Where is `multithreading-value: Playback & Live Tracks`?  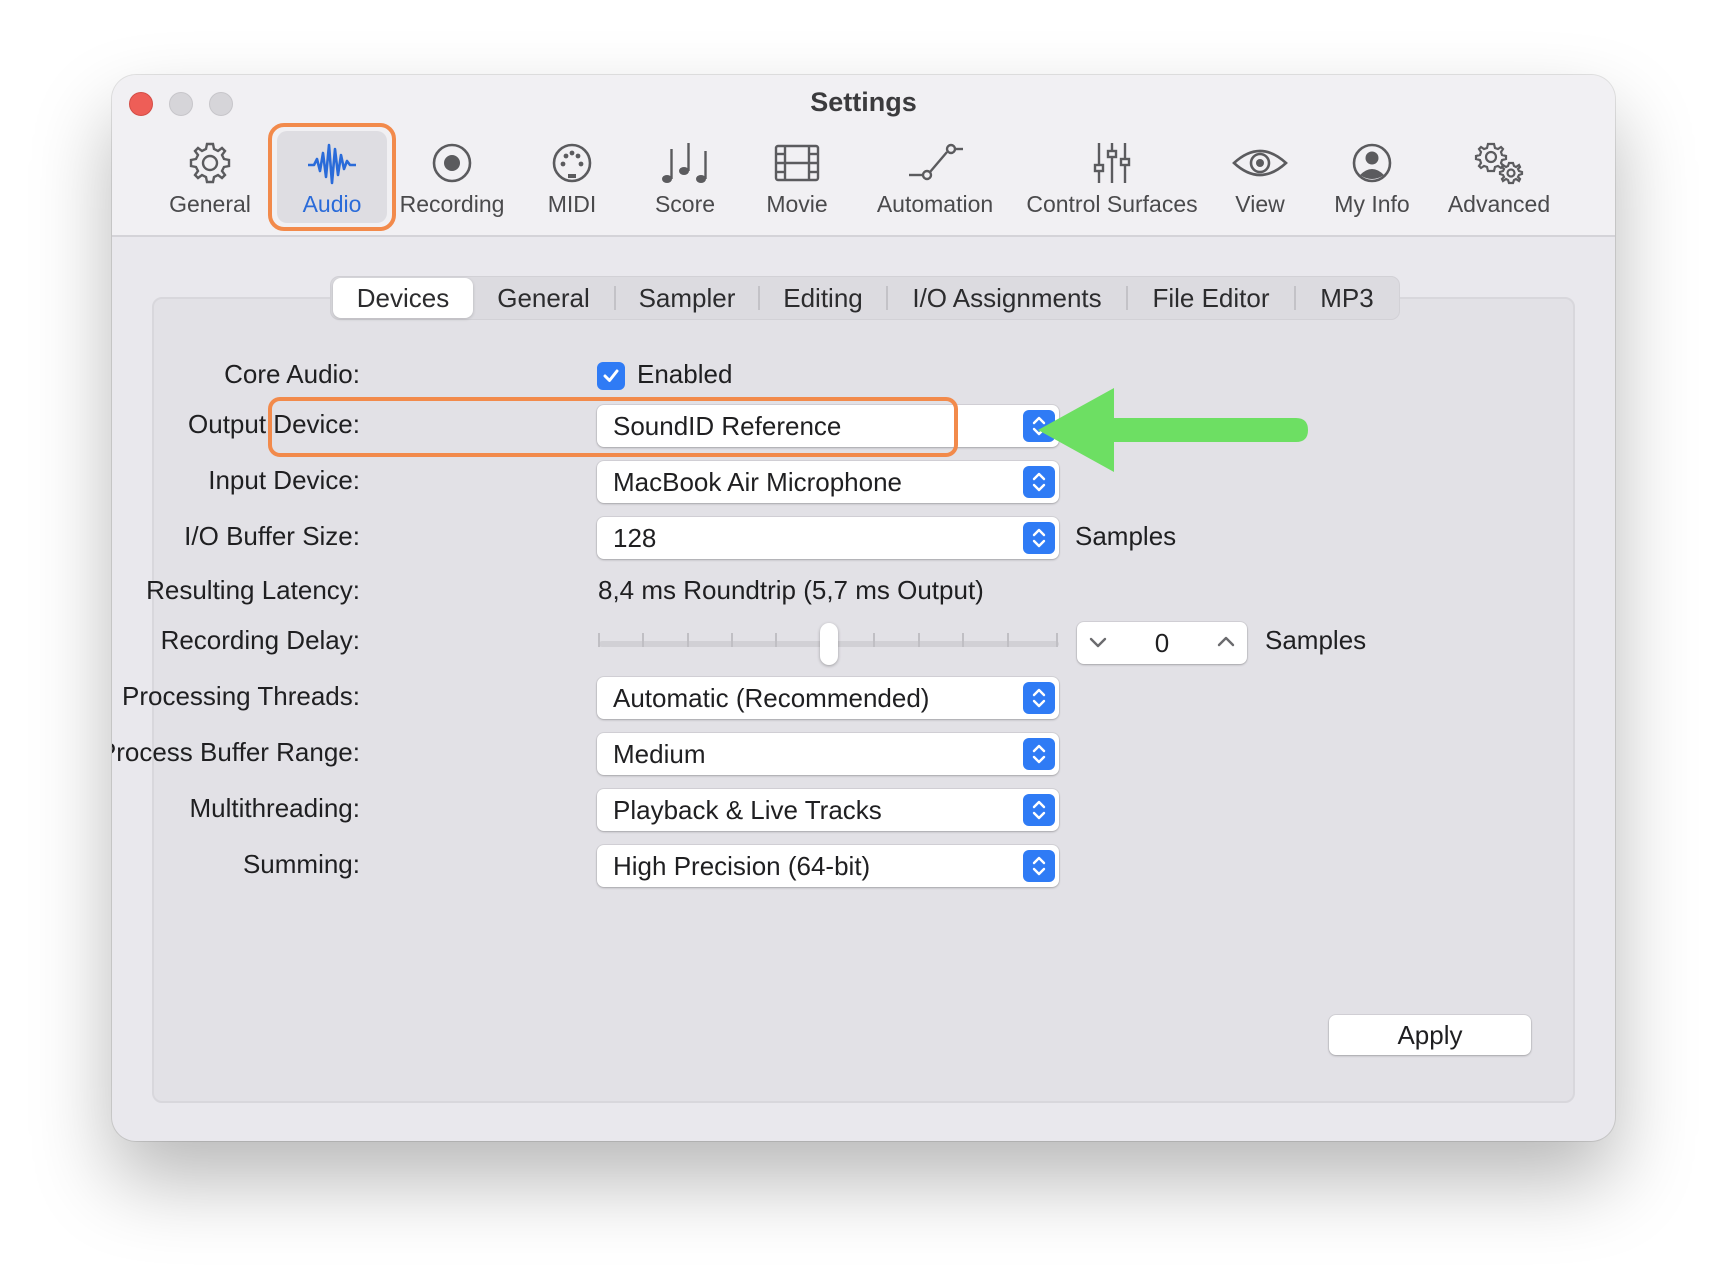 multithreading-value: Playback & Live Tracks is located at coordinates (747, 809).